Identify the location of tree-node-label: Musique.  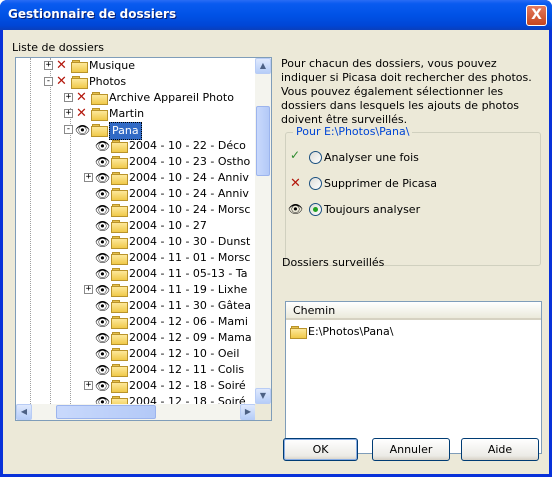
(112, 65).